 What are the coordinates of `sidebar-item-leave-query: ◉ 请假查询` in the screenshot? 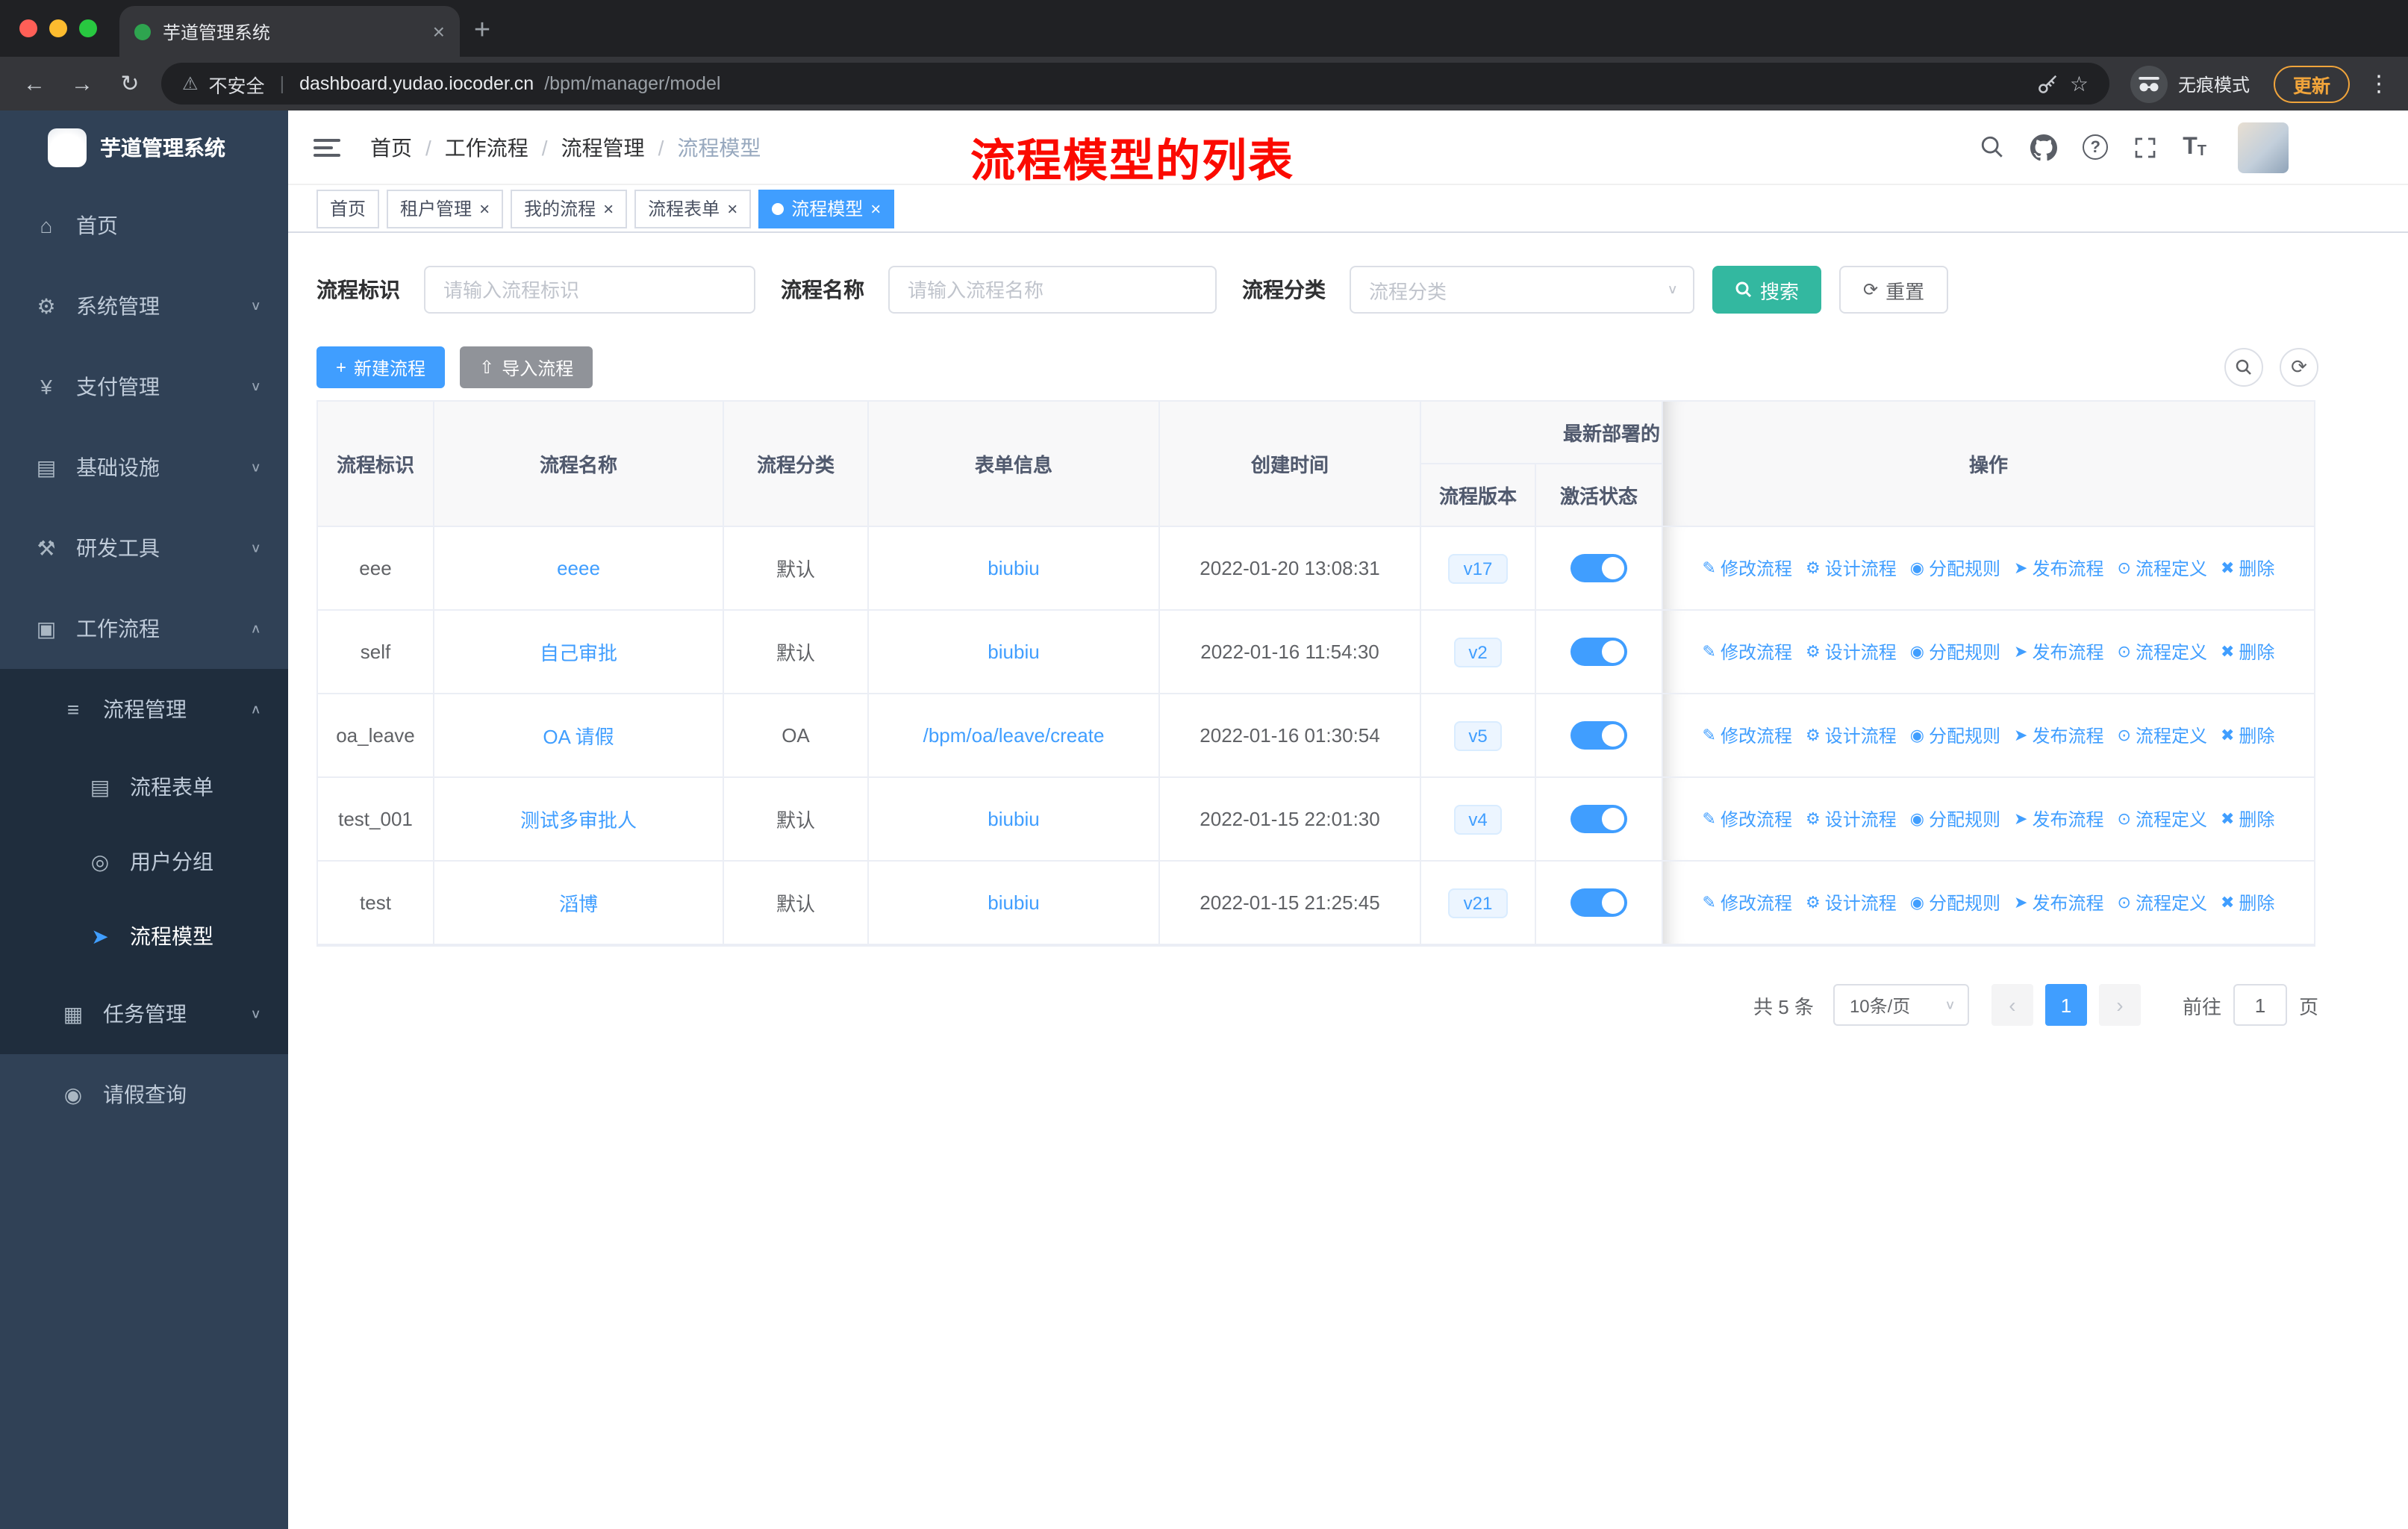 It's located at (144, 1095).